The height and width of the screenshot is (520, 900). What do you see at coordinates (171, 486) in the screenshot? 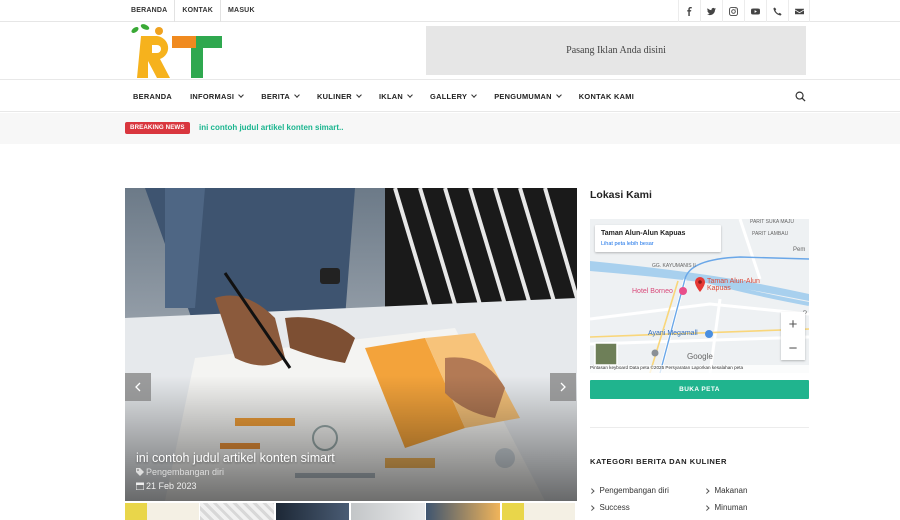
I see `slide-date-label: 21 Feb 2023` at bounding box center [171, 486].